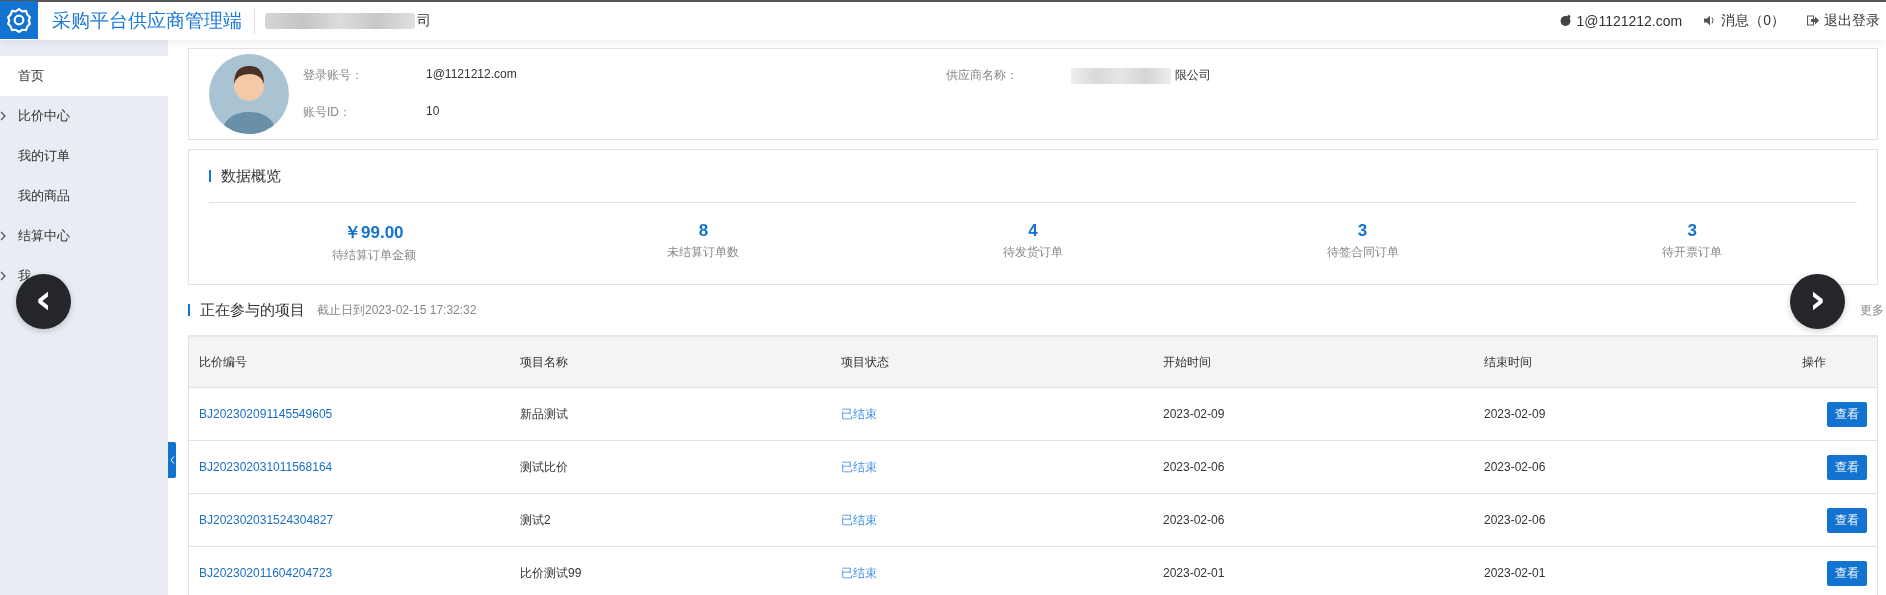 Image resolution: width=1886 pixels, height=595 pixels. I want to click on sidebar-item: 结算中心, so click(84, 236).